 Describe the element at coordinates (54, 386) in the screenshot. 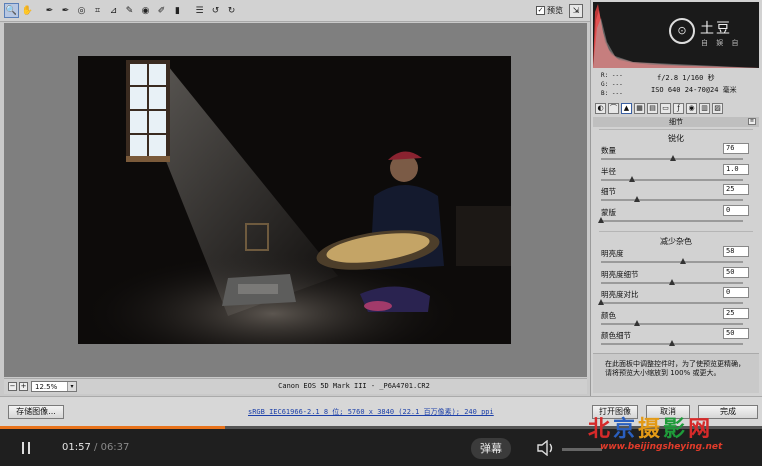

I see `zoom-select: 12.5% ▾` at that location.